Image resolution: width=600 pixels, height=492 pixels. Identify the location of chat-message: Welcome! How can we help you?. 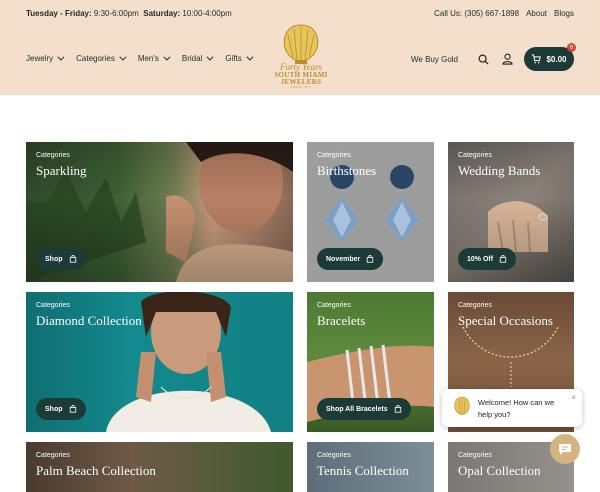
(516, 408).